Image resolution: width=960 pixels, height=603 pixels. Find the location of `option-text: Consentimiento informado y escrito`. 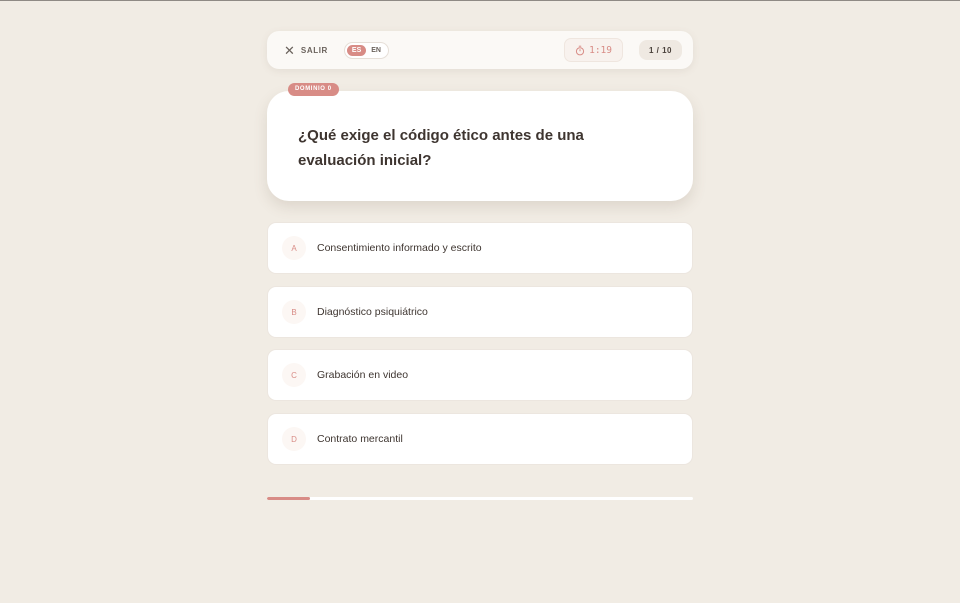

option-text: Consentimiento informado y escrito is located at coordinates (399, 248).